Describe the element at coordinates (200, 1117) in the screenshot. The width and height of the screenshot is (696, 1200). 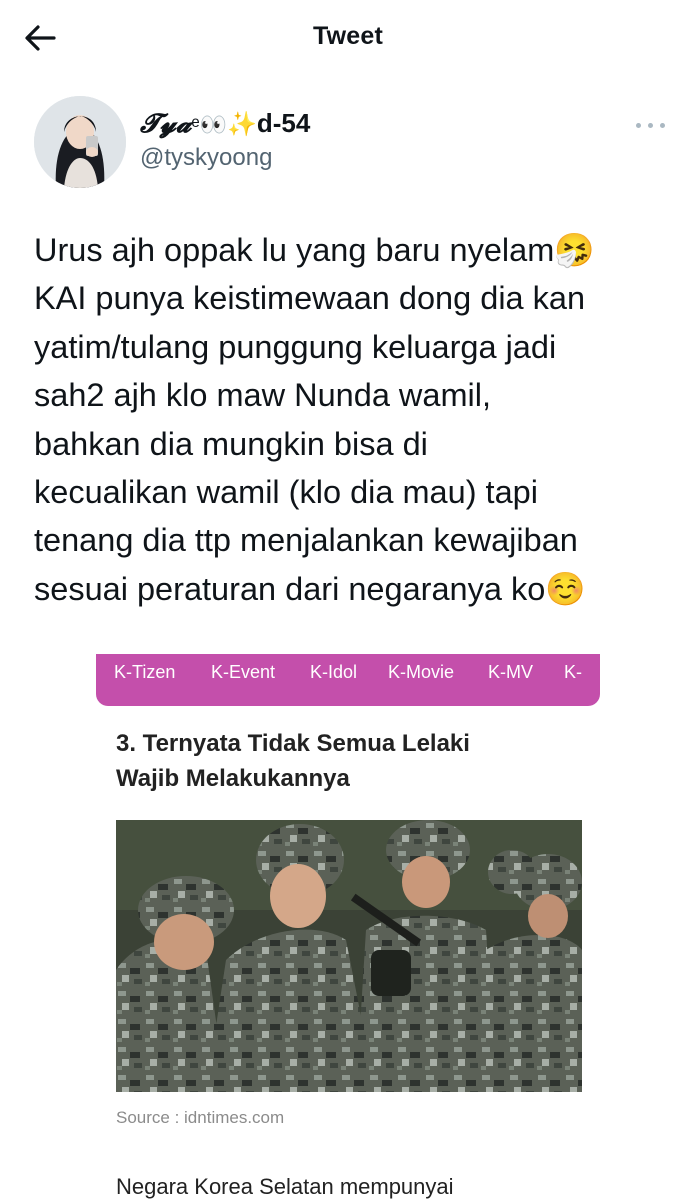
I see `image-source: Source : idntimes.com` at that location.